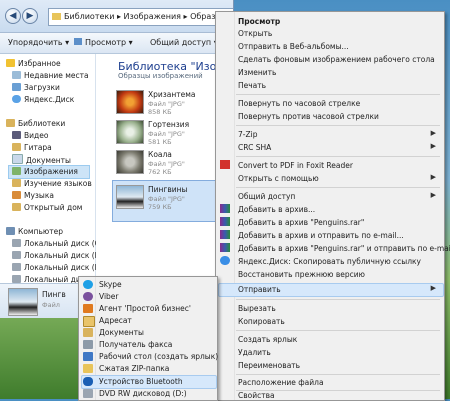 The width and height of the screenshot is (450, 401). I want to click on zip-folder-icon, so click(88, 368).